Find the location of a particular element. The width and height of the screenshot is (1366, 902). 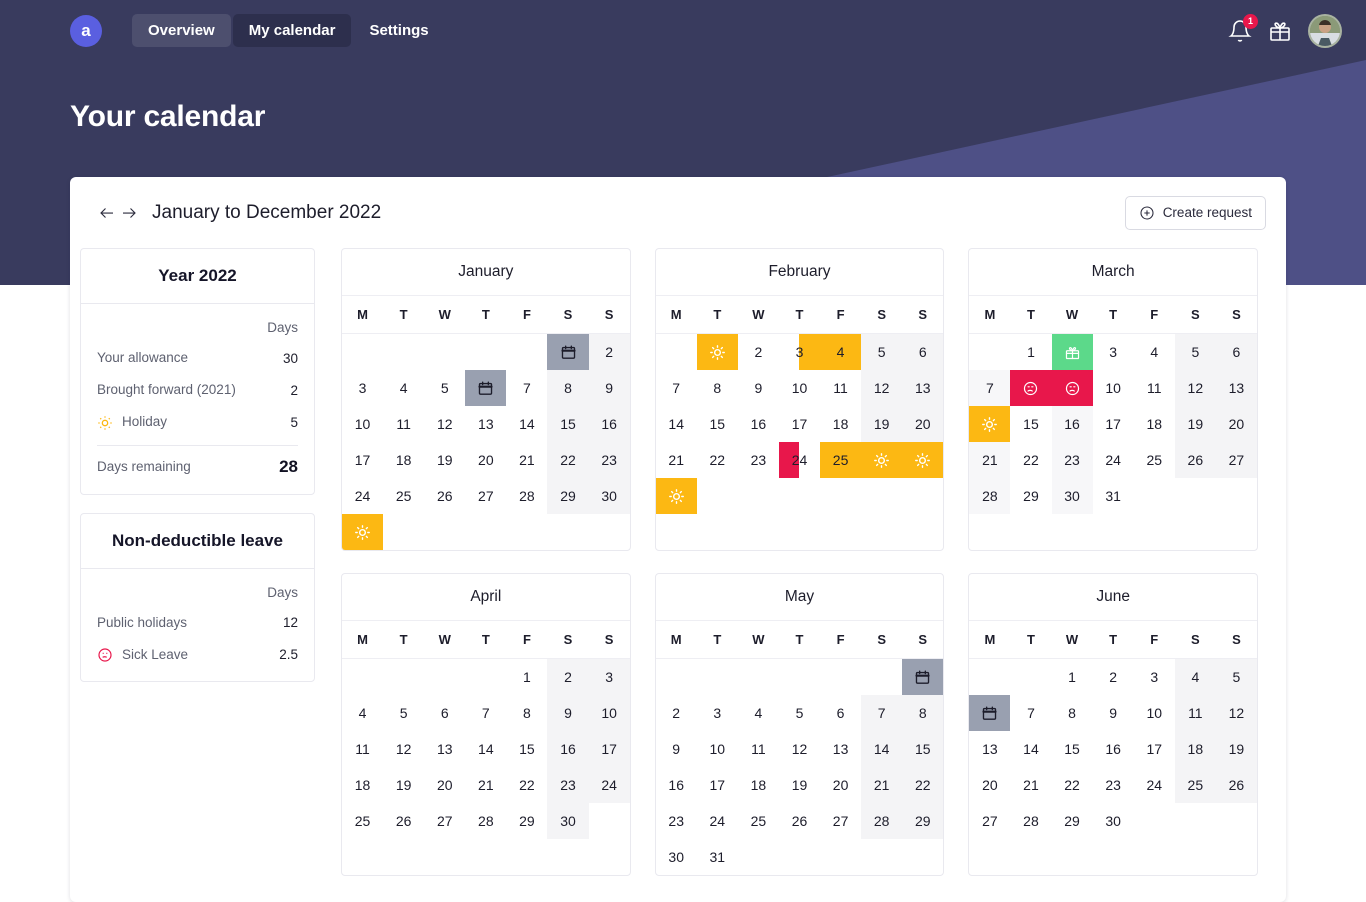

app-logo: a is located at coordinates (86, 30).